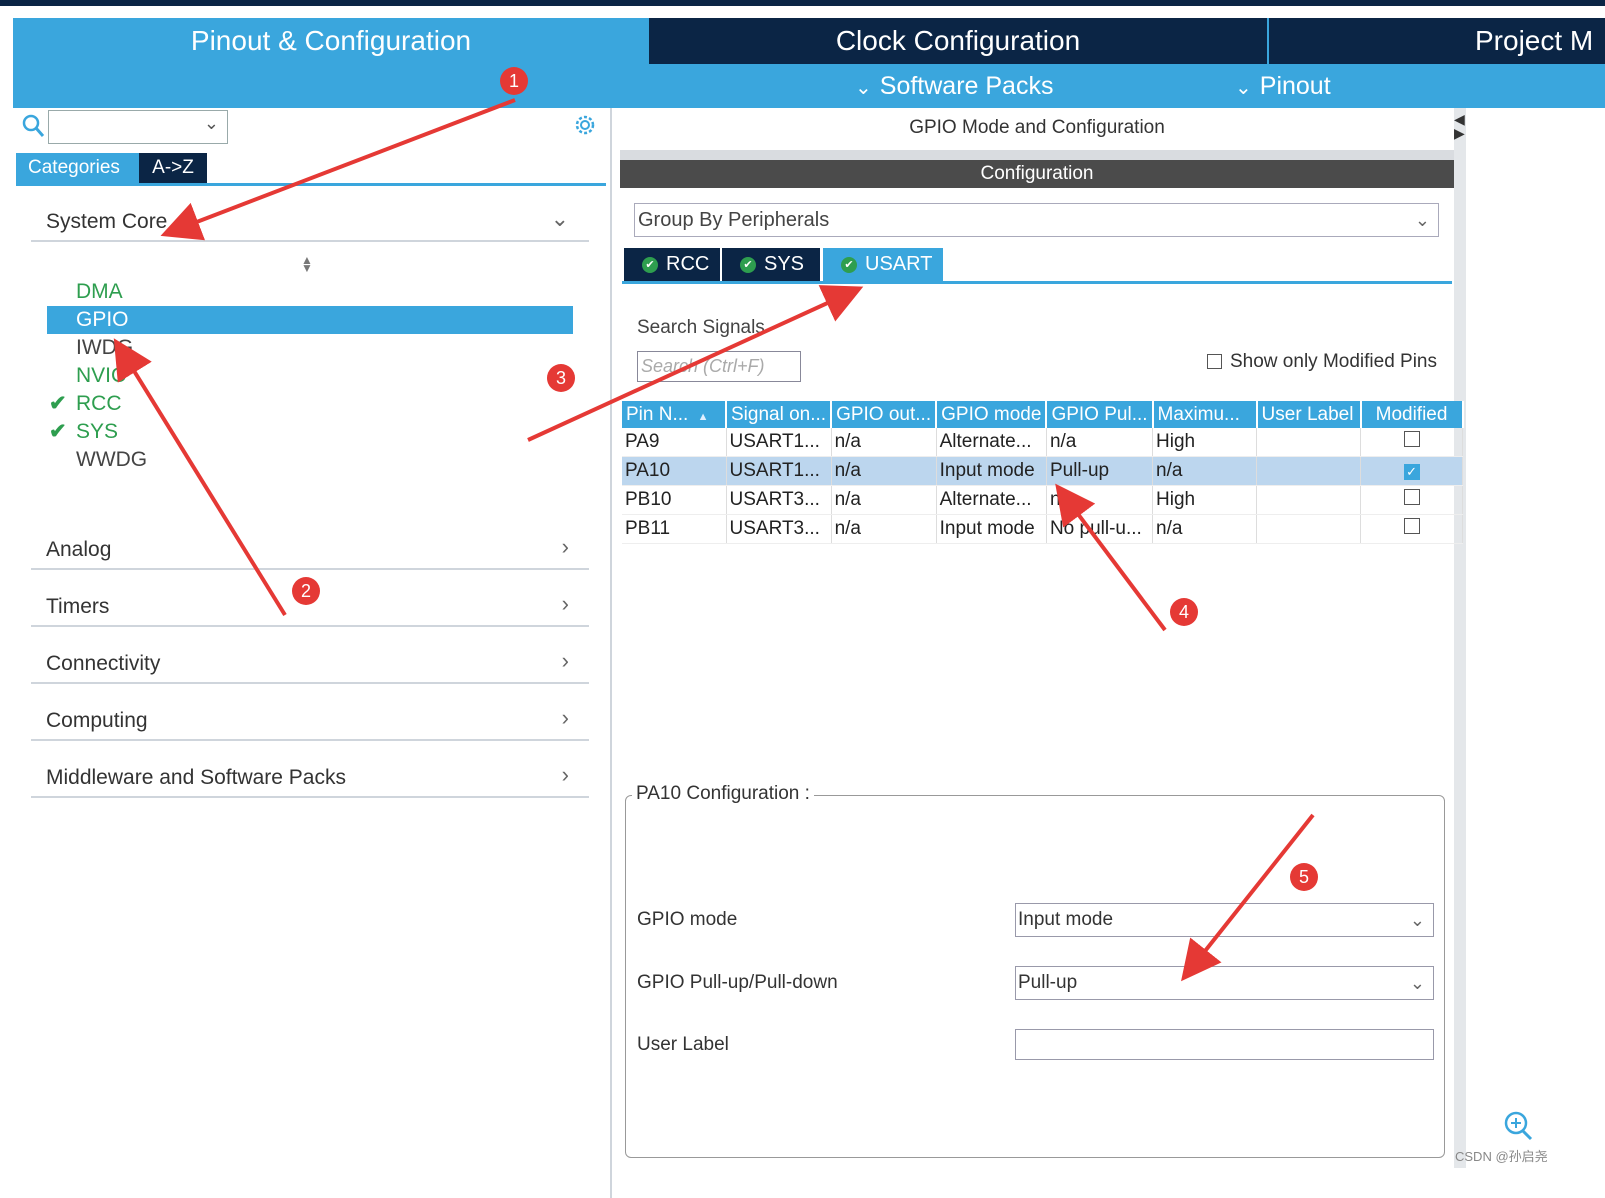 This screenshot has width=1605, height=1198. I want to click on annotation-badge-4: 4, so click(1184, 612).